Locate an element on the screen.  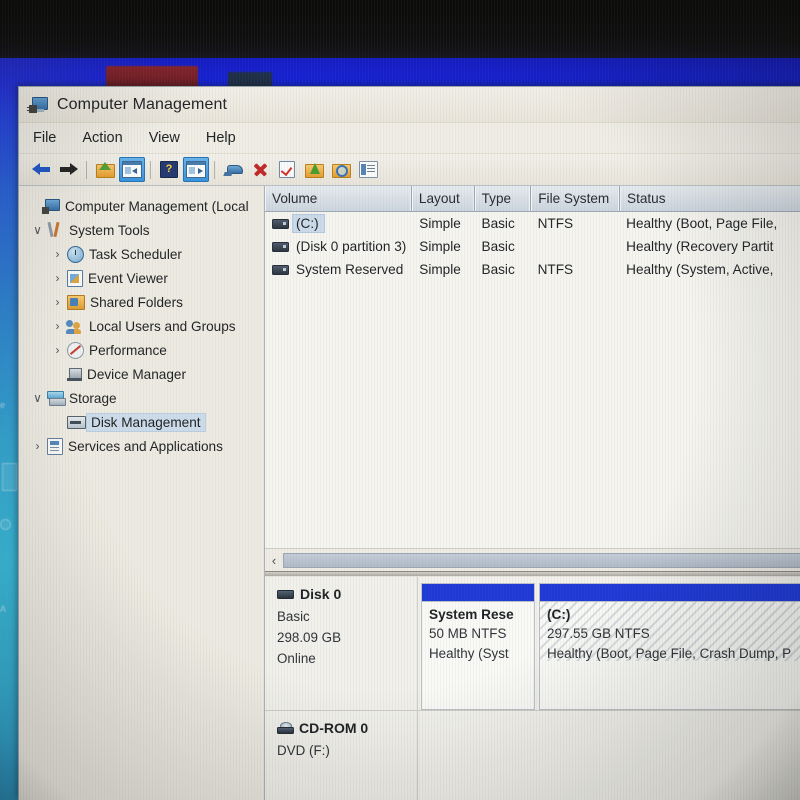
rescan-disks-button is located at coordinates (233, 169).